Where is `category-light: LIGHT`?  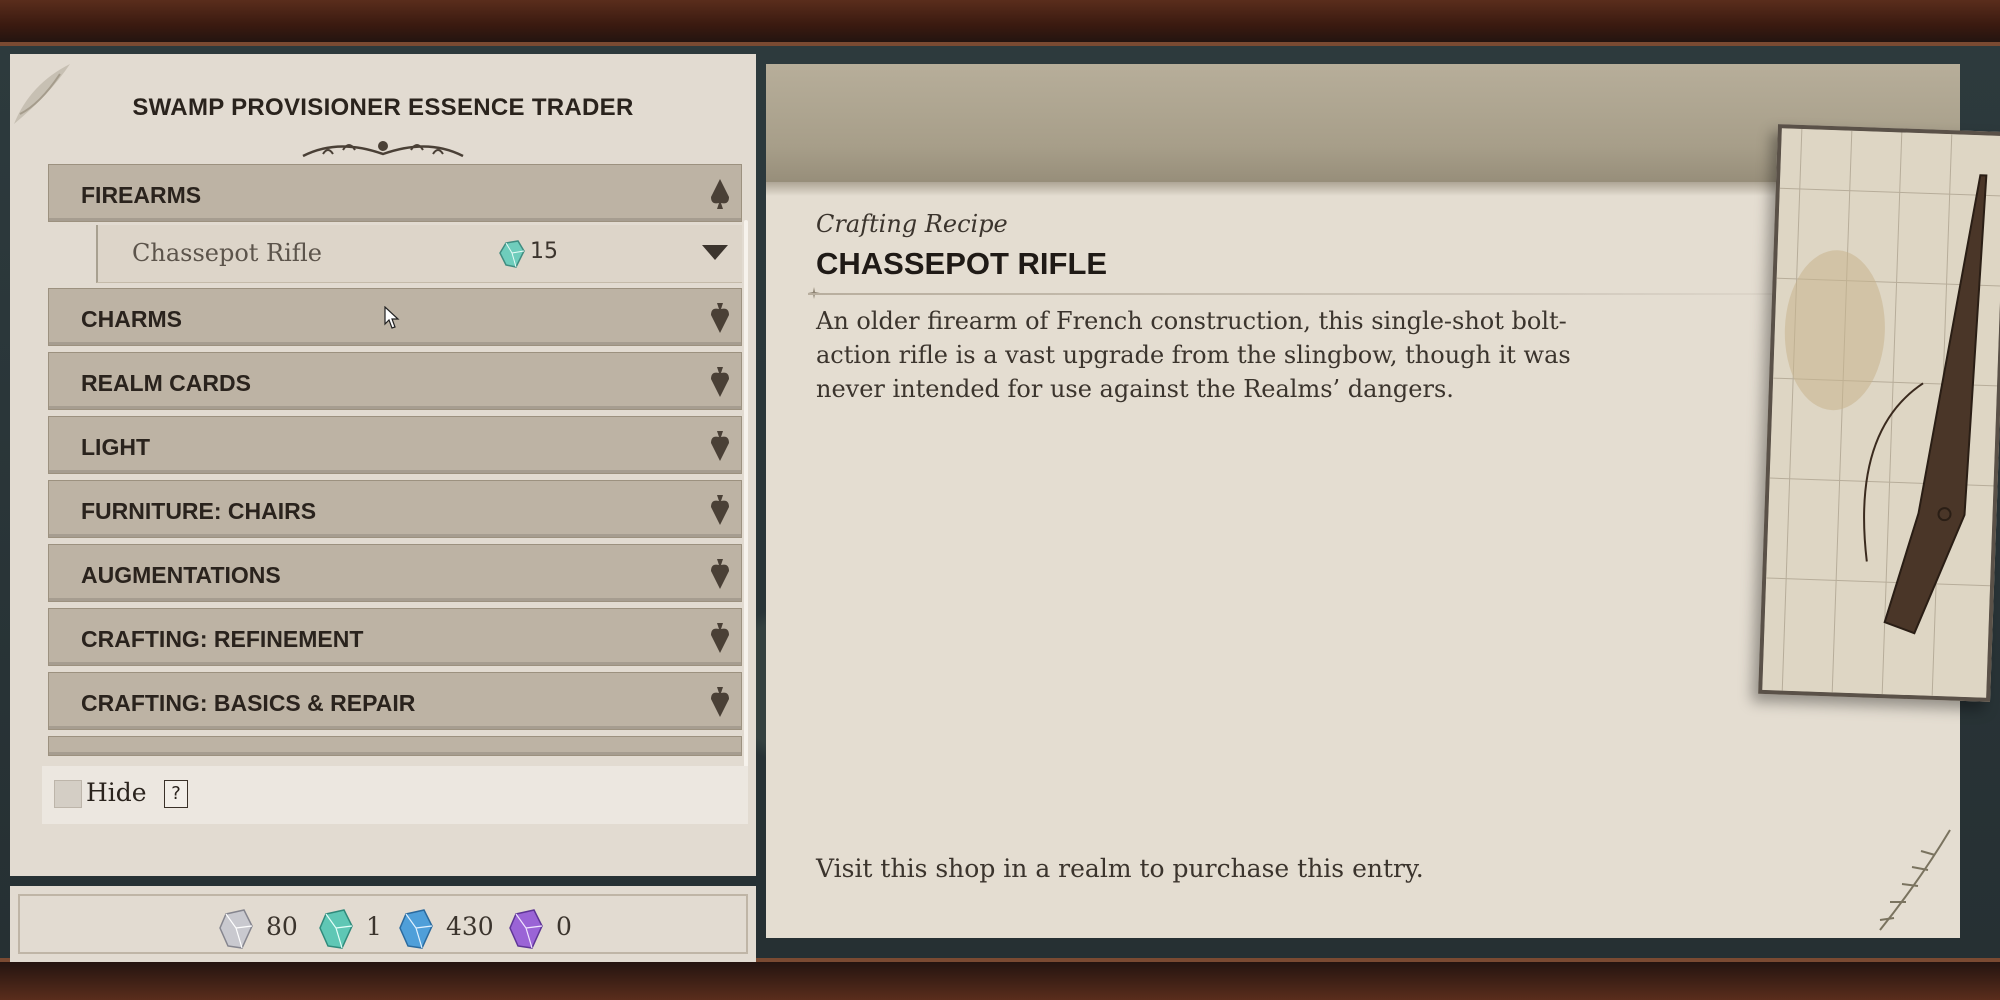
category-light: LIGHT is located at coordinates (395, 445).